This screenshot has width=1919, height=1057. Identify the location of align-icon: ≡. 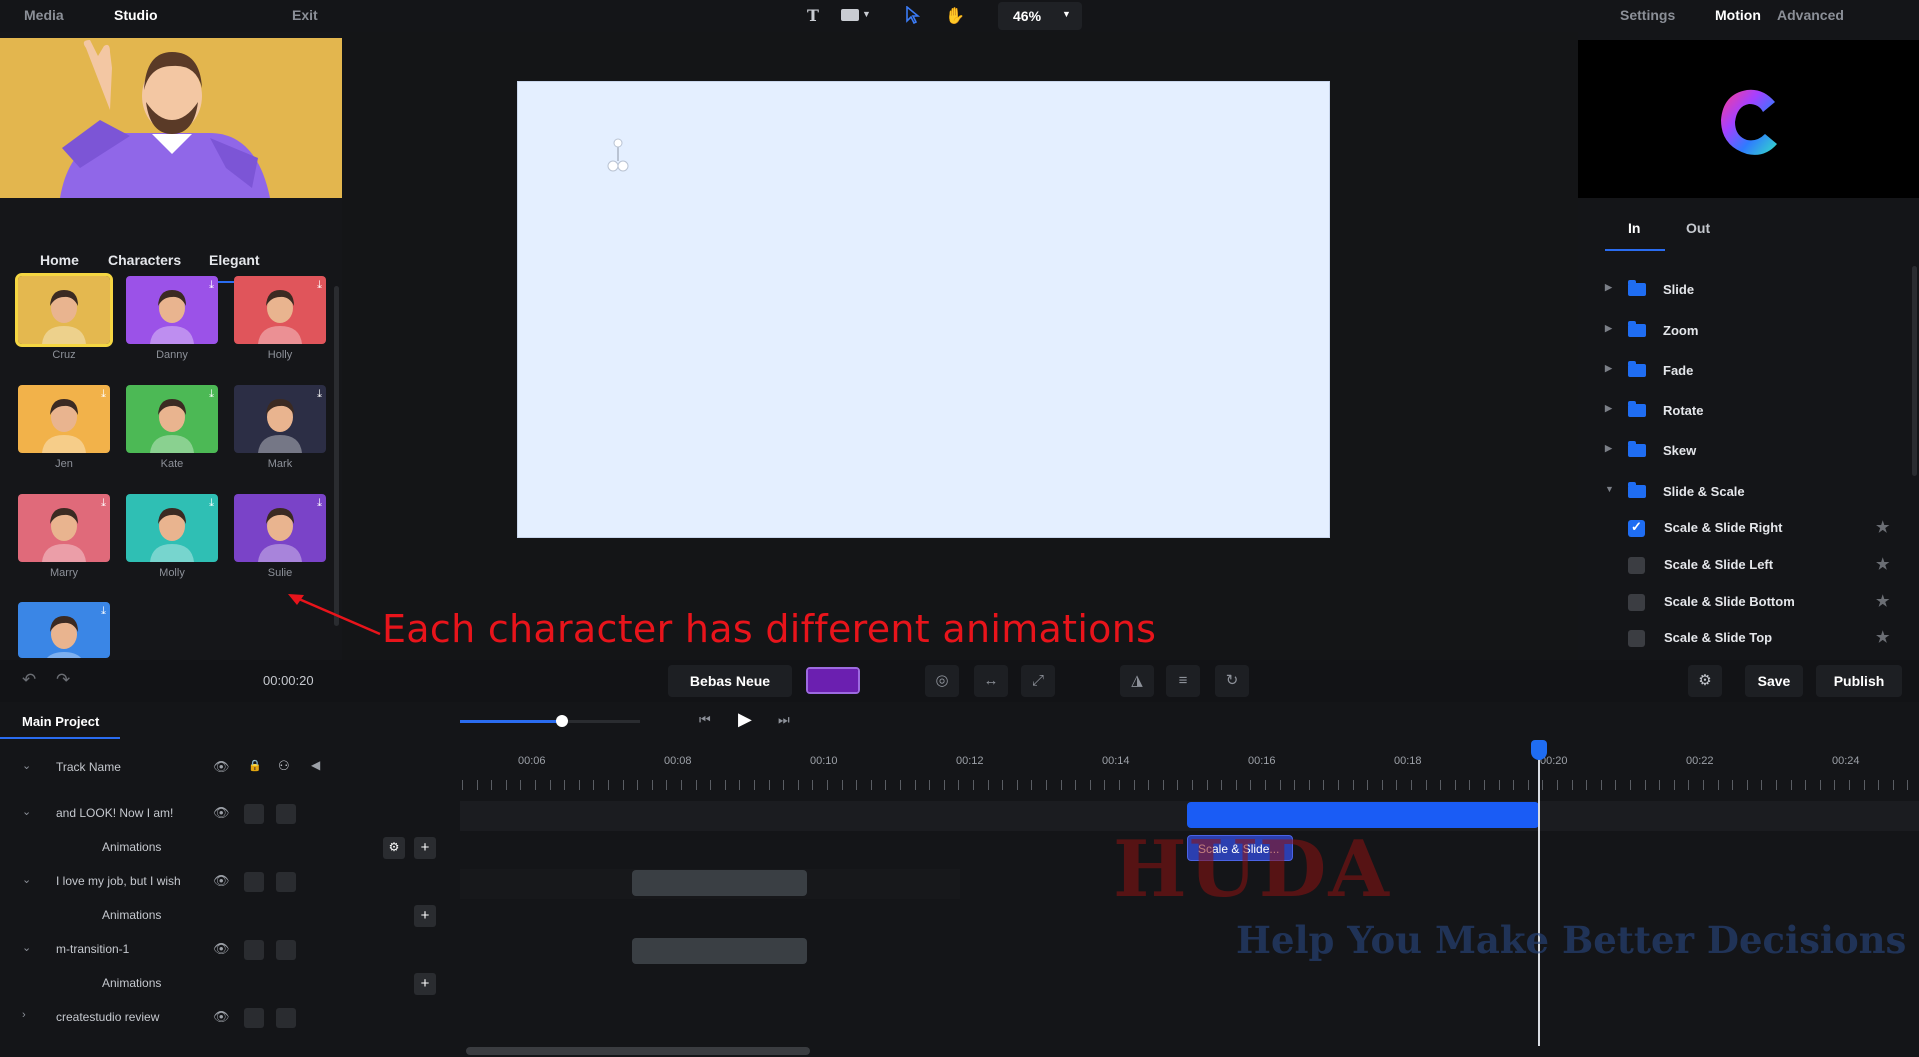
(1183, 681).